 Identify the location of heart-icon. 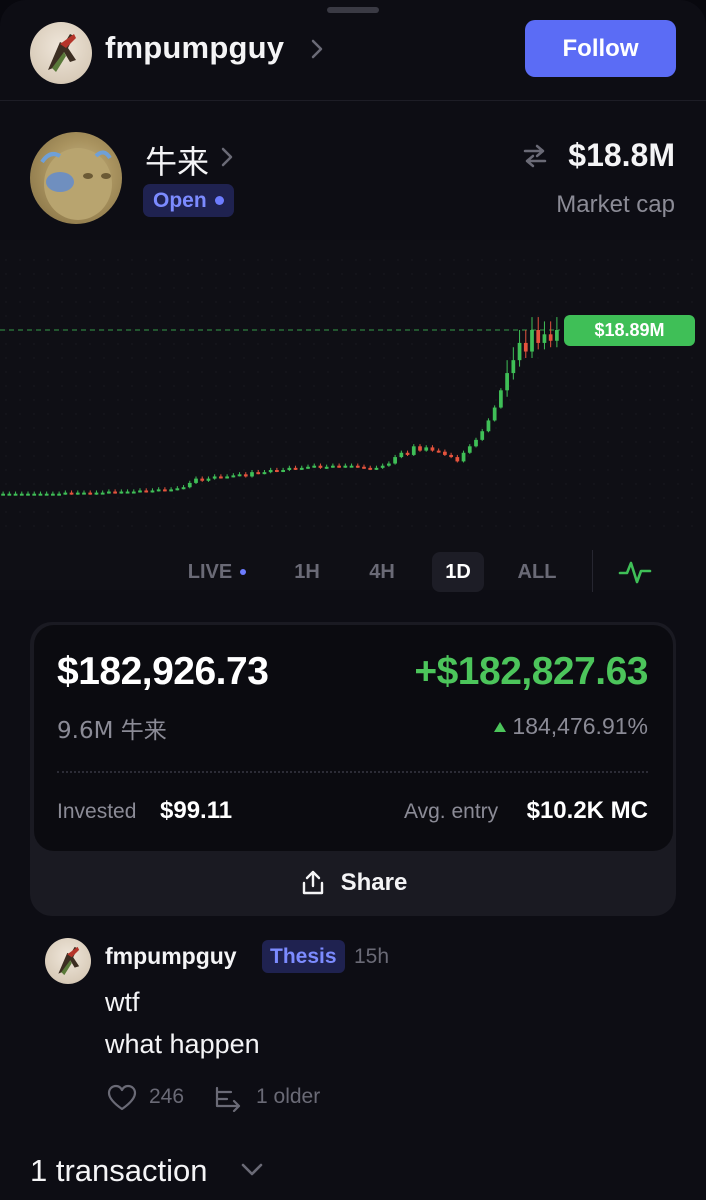
(122, 1098).